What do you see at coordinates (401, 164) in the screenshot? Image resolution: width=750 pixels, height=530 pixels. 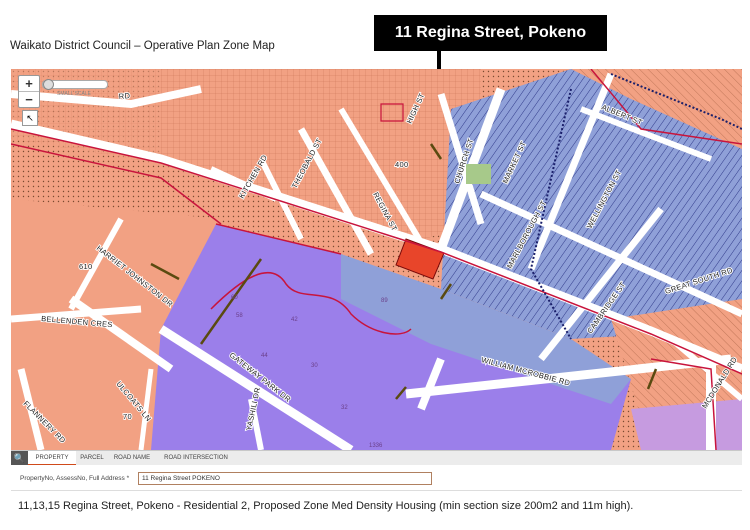 I see `parcel-number: 400` at bounding box center [401, 164].